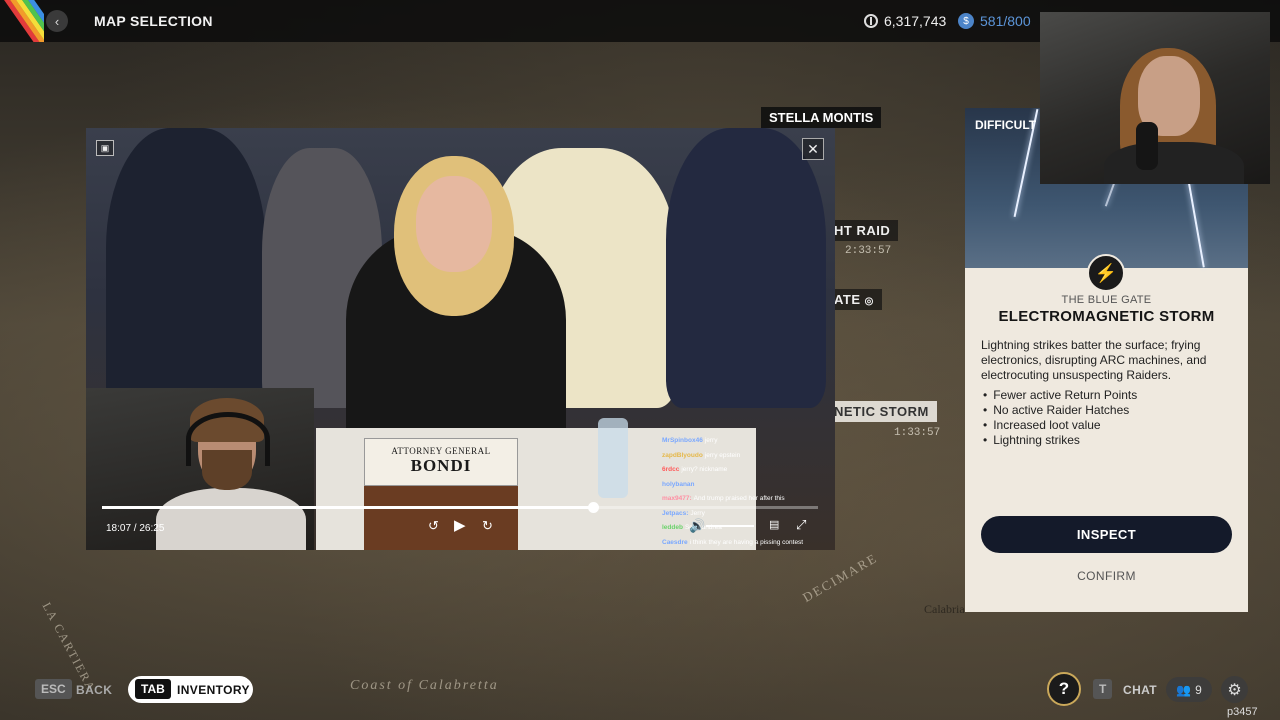 The height and width of the screenshot is (720, 1280). What do you see at coordinates (748, 485) in the screenshot?
I see `chat-line: holybanan` at bounding box center [748, 485].